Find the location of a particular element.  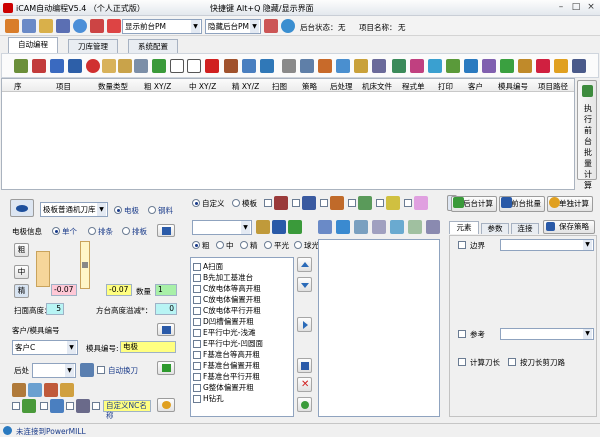

column-header: 扫图 is located at coordinates (279, 86).